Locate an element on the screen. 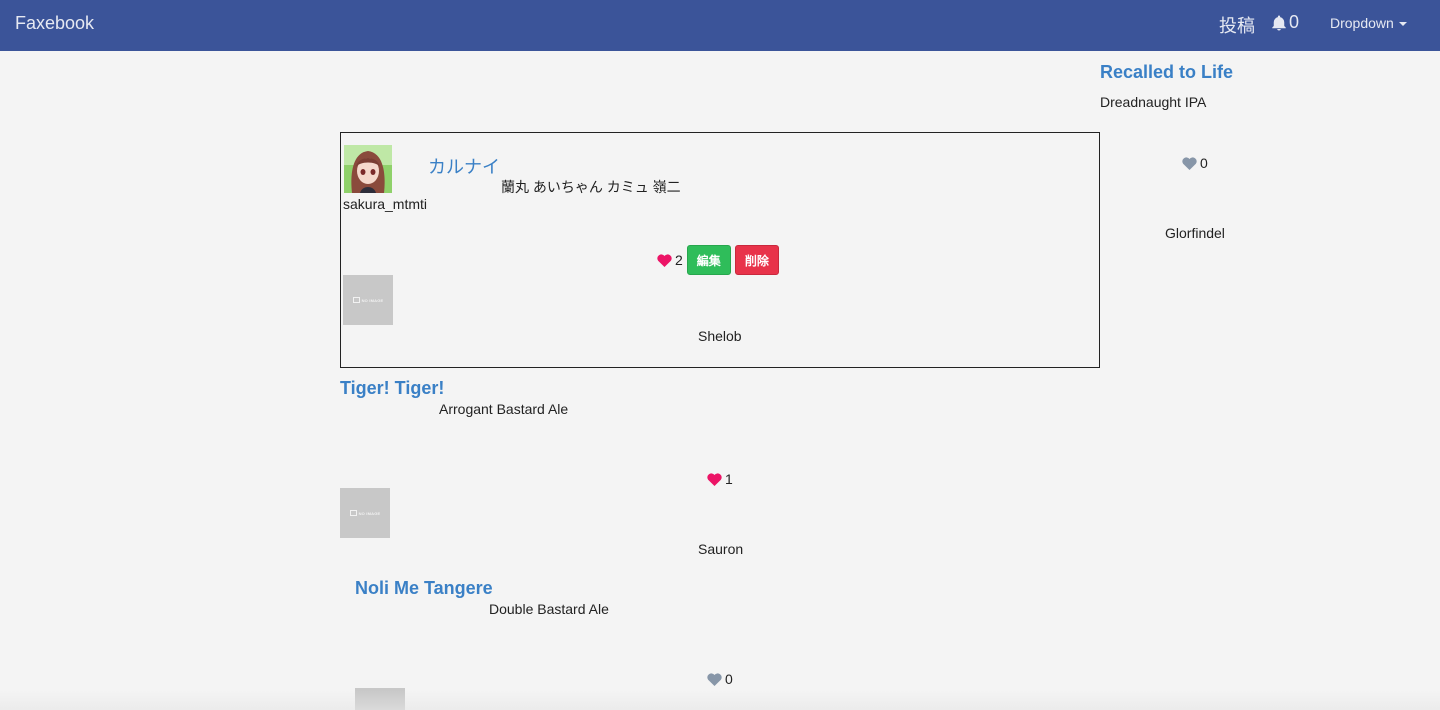 Image resolution: width=1440 pixels, height=710 pixels. user-avatar-image is located at coordinates (368, 169).